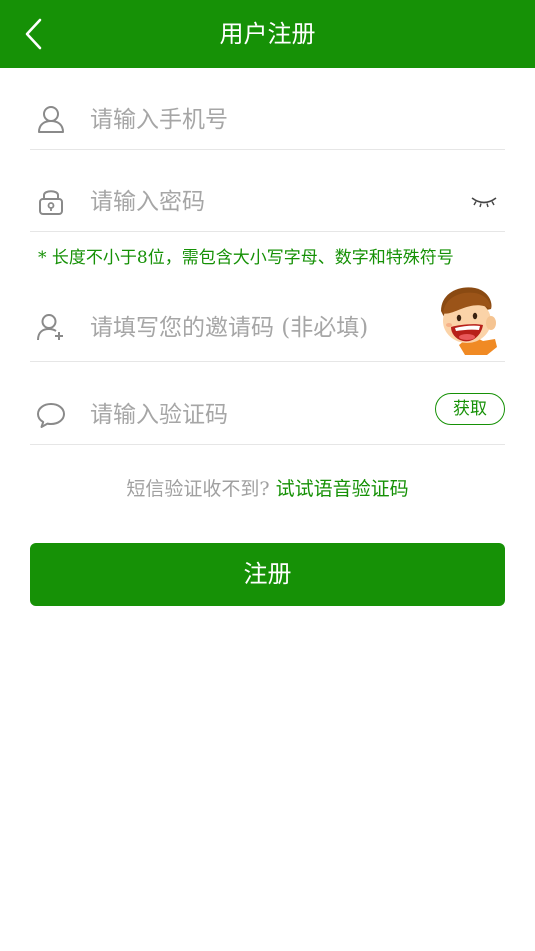 The width and height of the screenshot is (535, 951). Describe the element at coordinates (51, 414) in the screenshot. I see `speech-bubble-icon` at that location.